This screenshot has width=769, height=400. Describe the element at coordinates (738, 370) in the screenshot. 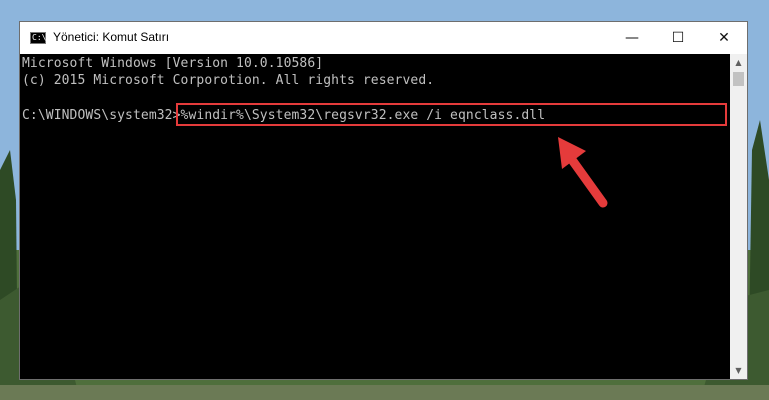

I see `scroll-down-icon: ▼` at that location.